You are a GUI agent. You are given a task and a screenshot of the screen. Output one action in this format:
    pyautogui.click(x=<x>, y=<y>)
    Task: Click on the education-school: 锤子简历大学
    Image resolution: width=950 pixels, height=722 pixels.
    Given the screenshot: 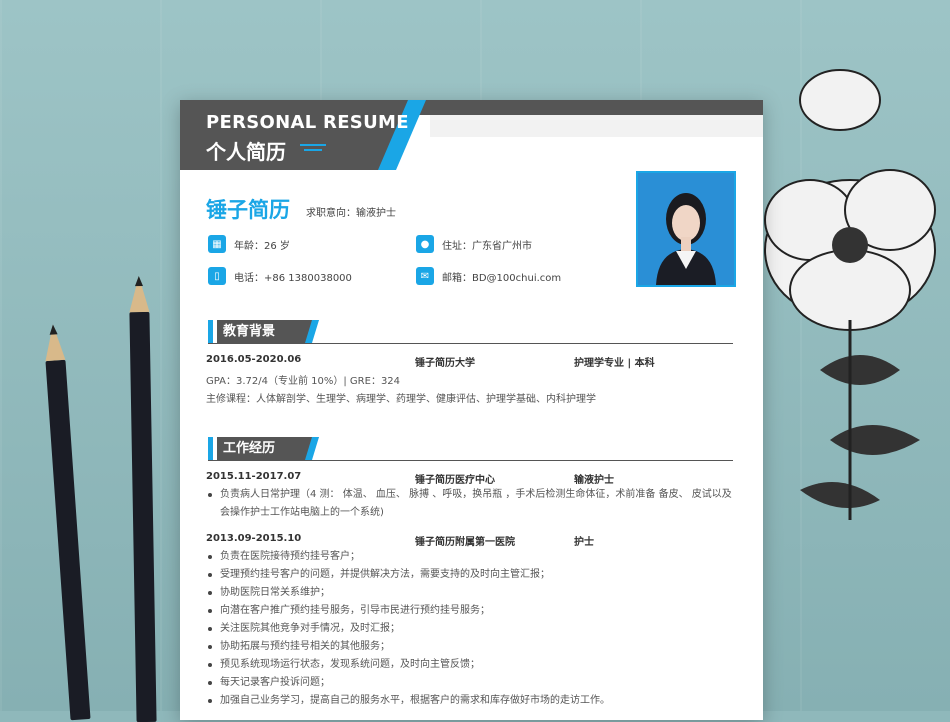 What is the action you would take?
    pyautogui.click(x=445, y=363)
    